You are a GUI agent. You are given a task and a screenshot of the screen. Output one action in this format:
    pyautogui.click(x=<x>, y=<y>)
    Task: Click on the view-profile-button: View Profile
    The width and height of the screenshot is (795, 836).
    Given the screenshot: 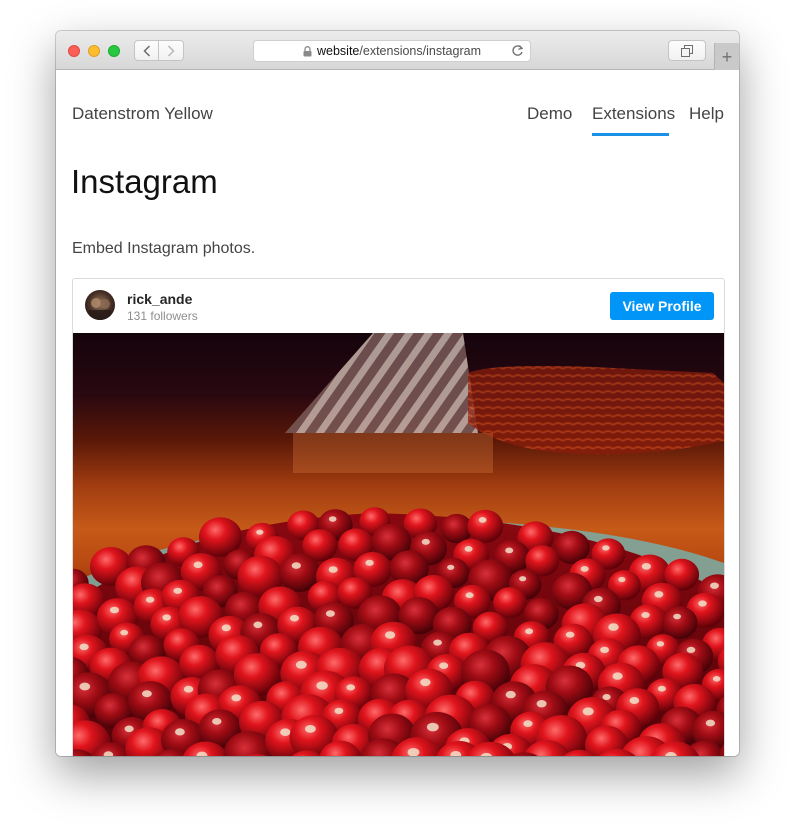 What is the action you would take?
    pyautogui.click(x=662, y=306)
    